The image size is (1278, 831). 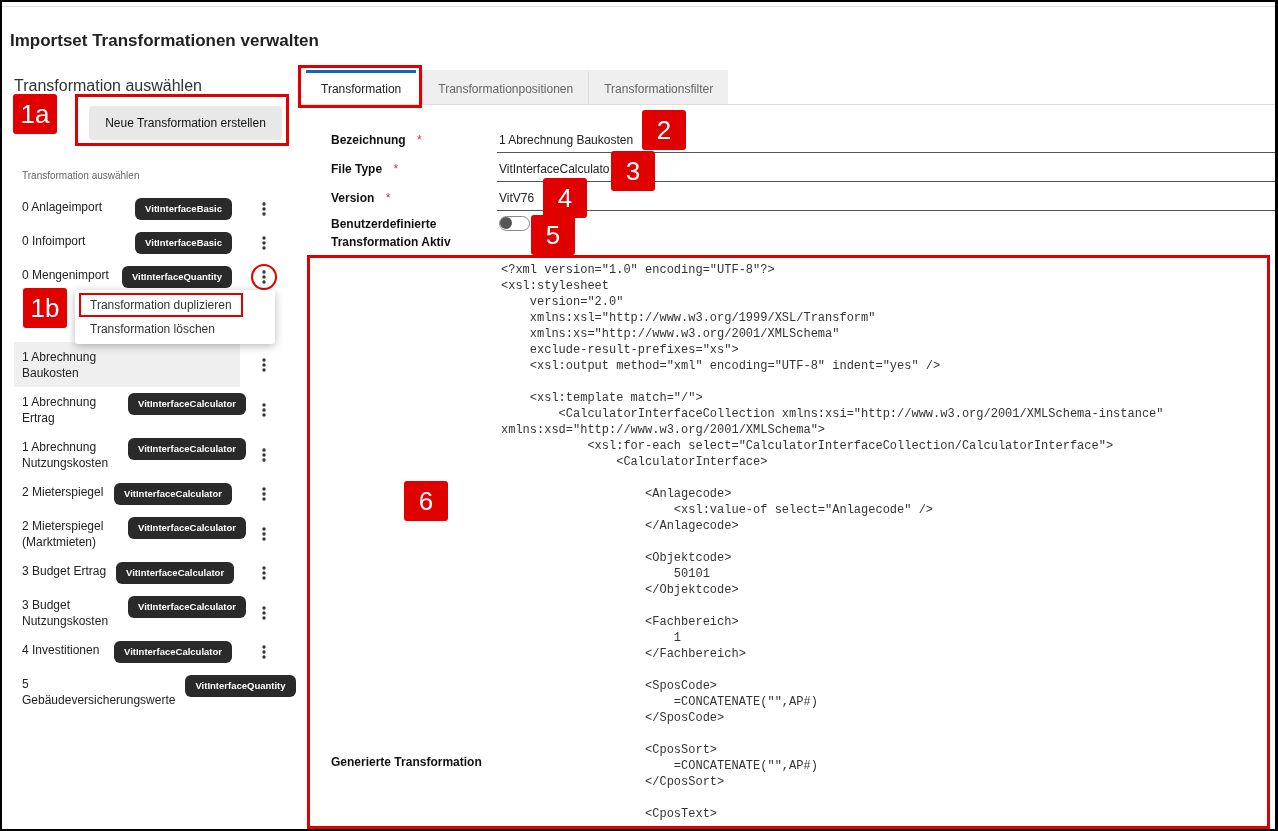 What do you see at coordinates (108, 86) in the screenshot?
I see `section-heading: Transformation auswählen` at bounding box center [108, 86].